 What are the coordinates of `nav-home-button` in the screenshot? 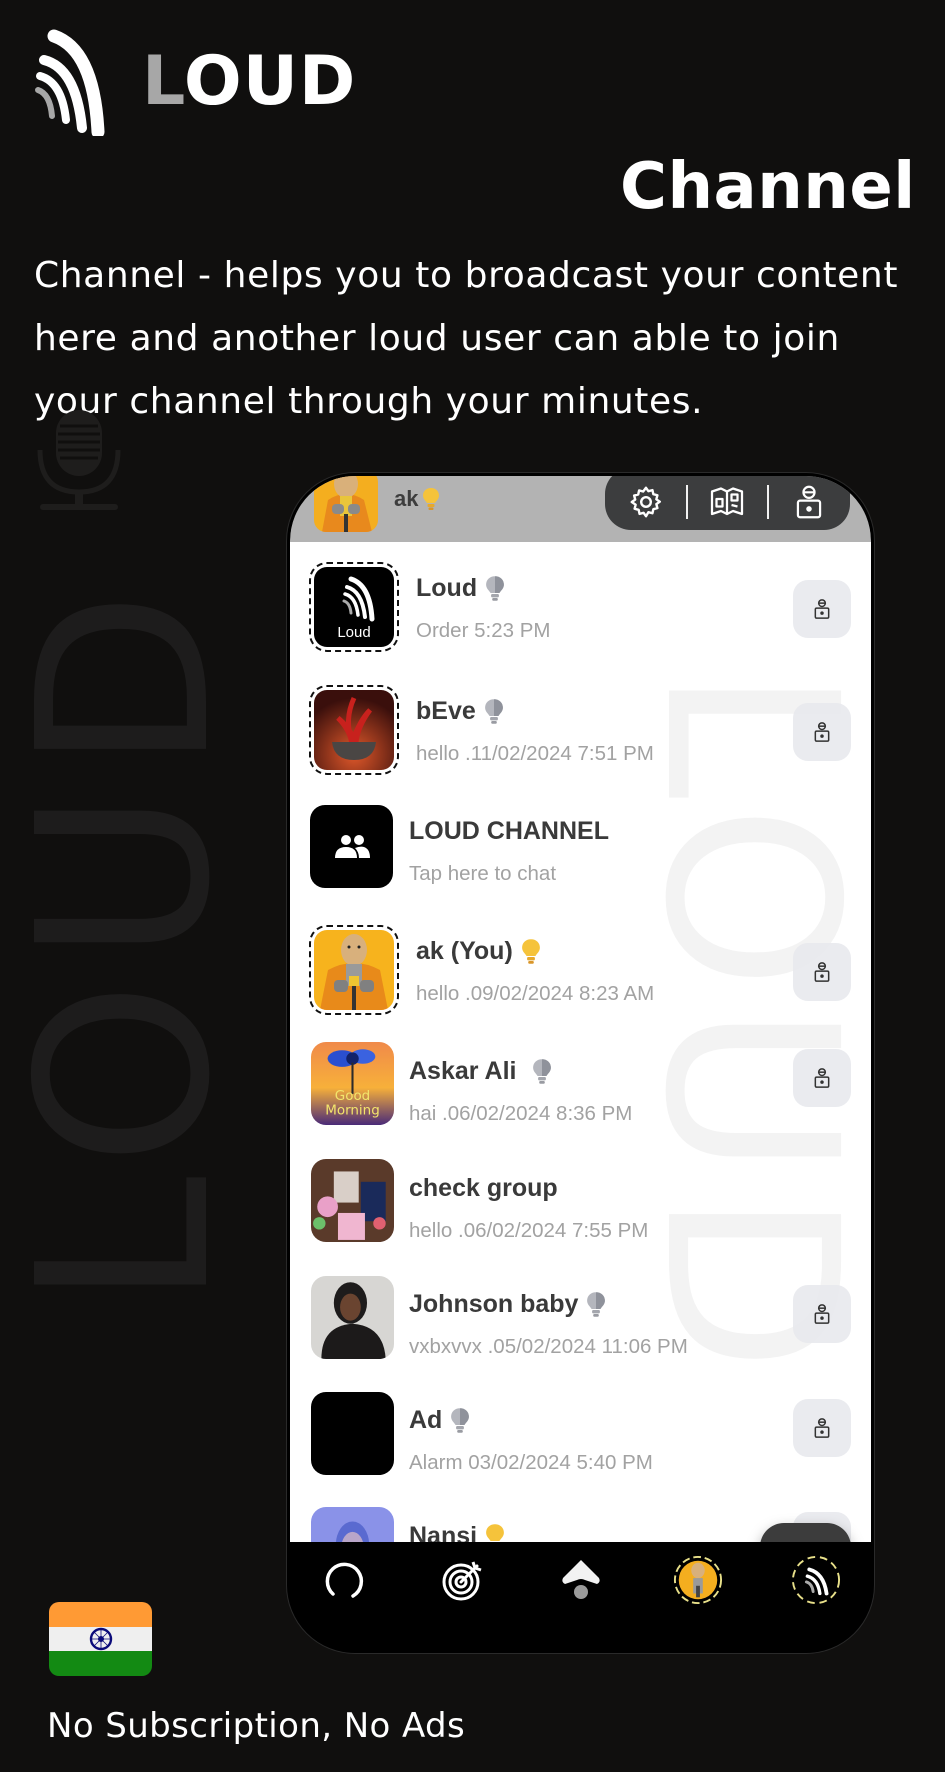 It's located at (581, 1580).